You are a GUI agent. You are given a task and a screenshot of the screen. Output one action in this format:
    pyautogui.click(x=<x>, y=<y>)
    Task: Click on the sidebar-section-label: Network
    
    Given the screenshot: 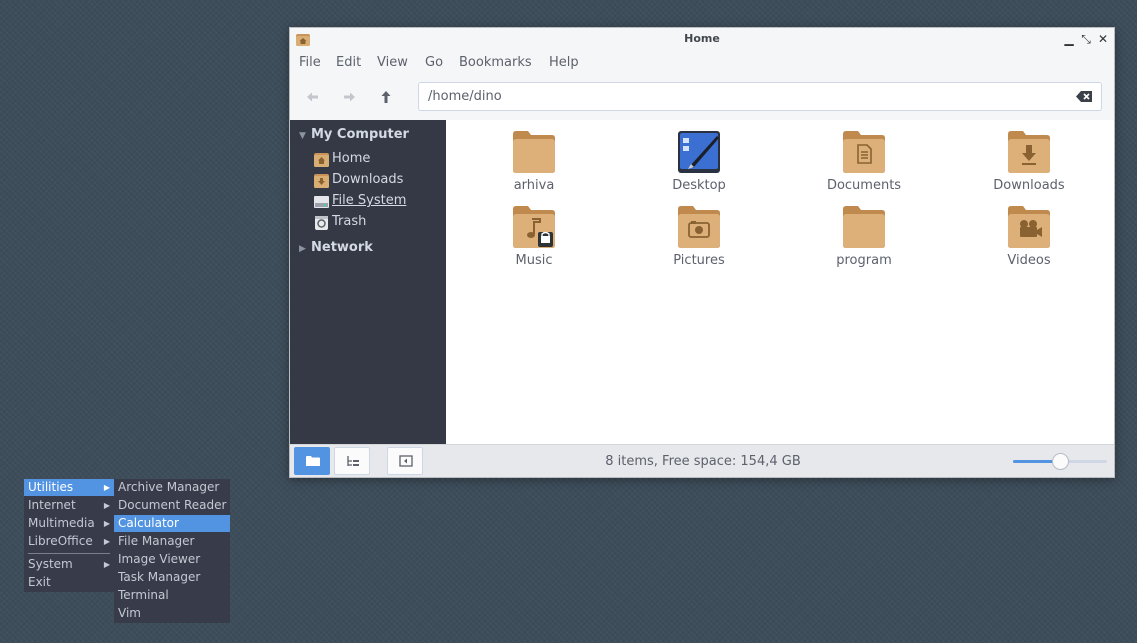 What is the action you would take?
    pyautogui.click(x=342, y=247)
    